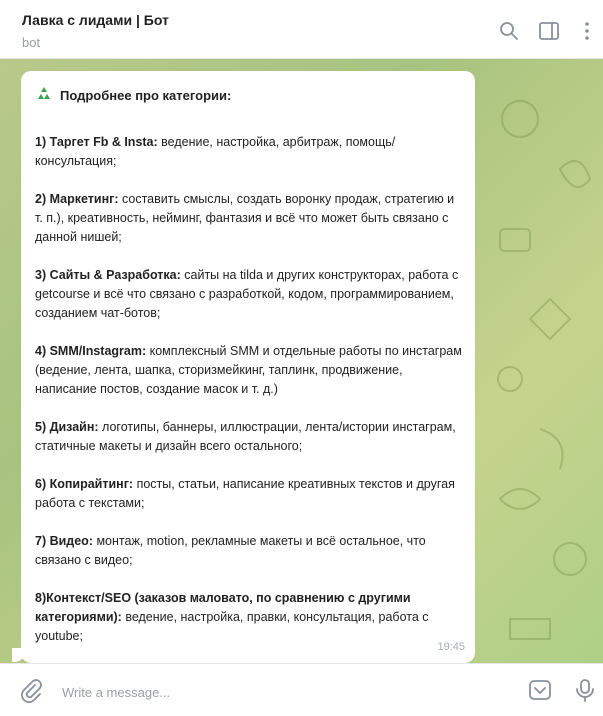  I want to click on background-pattern, so click(544, 370).